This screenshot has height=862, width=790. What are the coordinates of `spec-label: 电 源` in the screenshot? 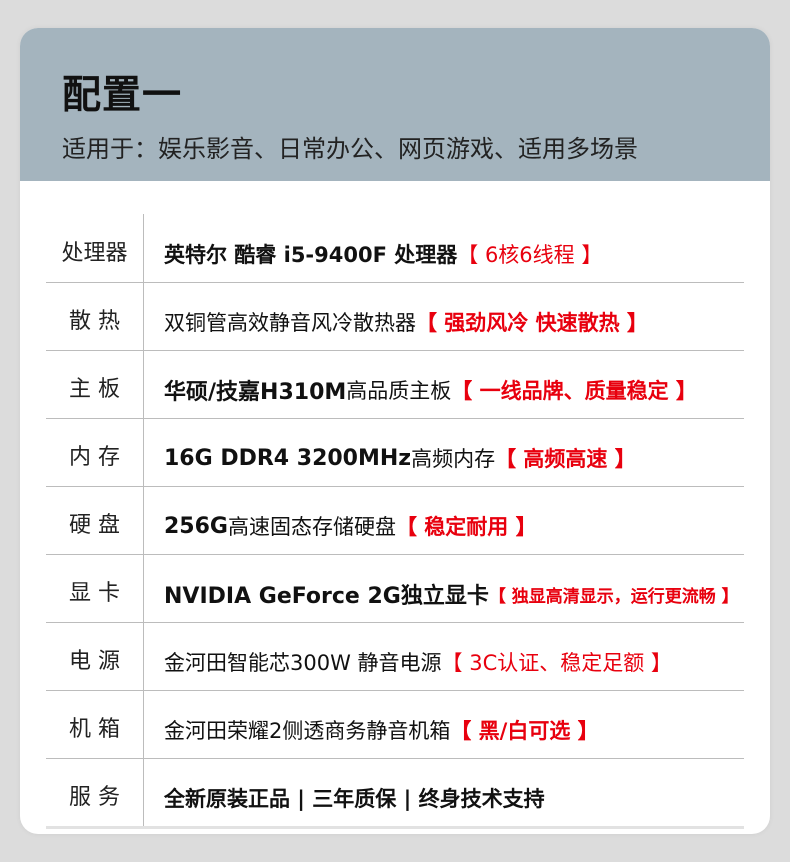 It's located at (95, 656).